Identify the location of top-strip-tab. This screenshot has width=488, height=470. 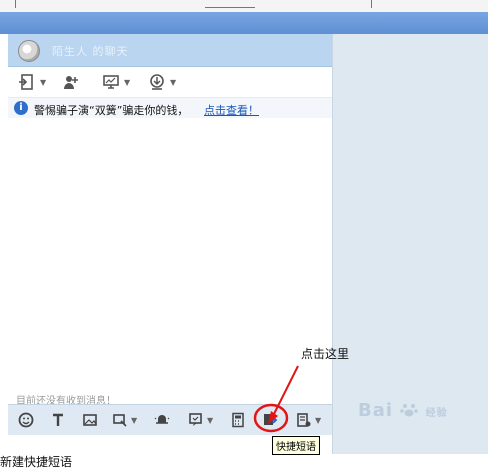
(230, 4).